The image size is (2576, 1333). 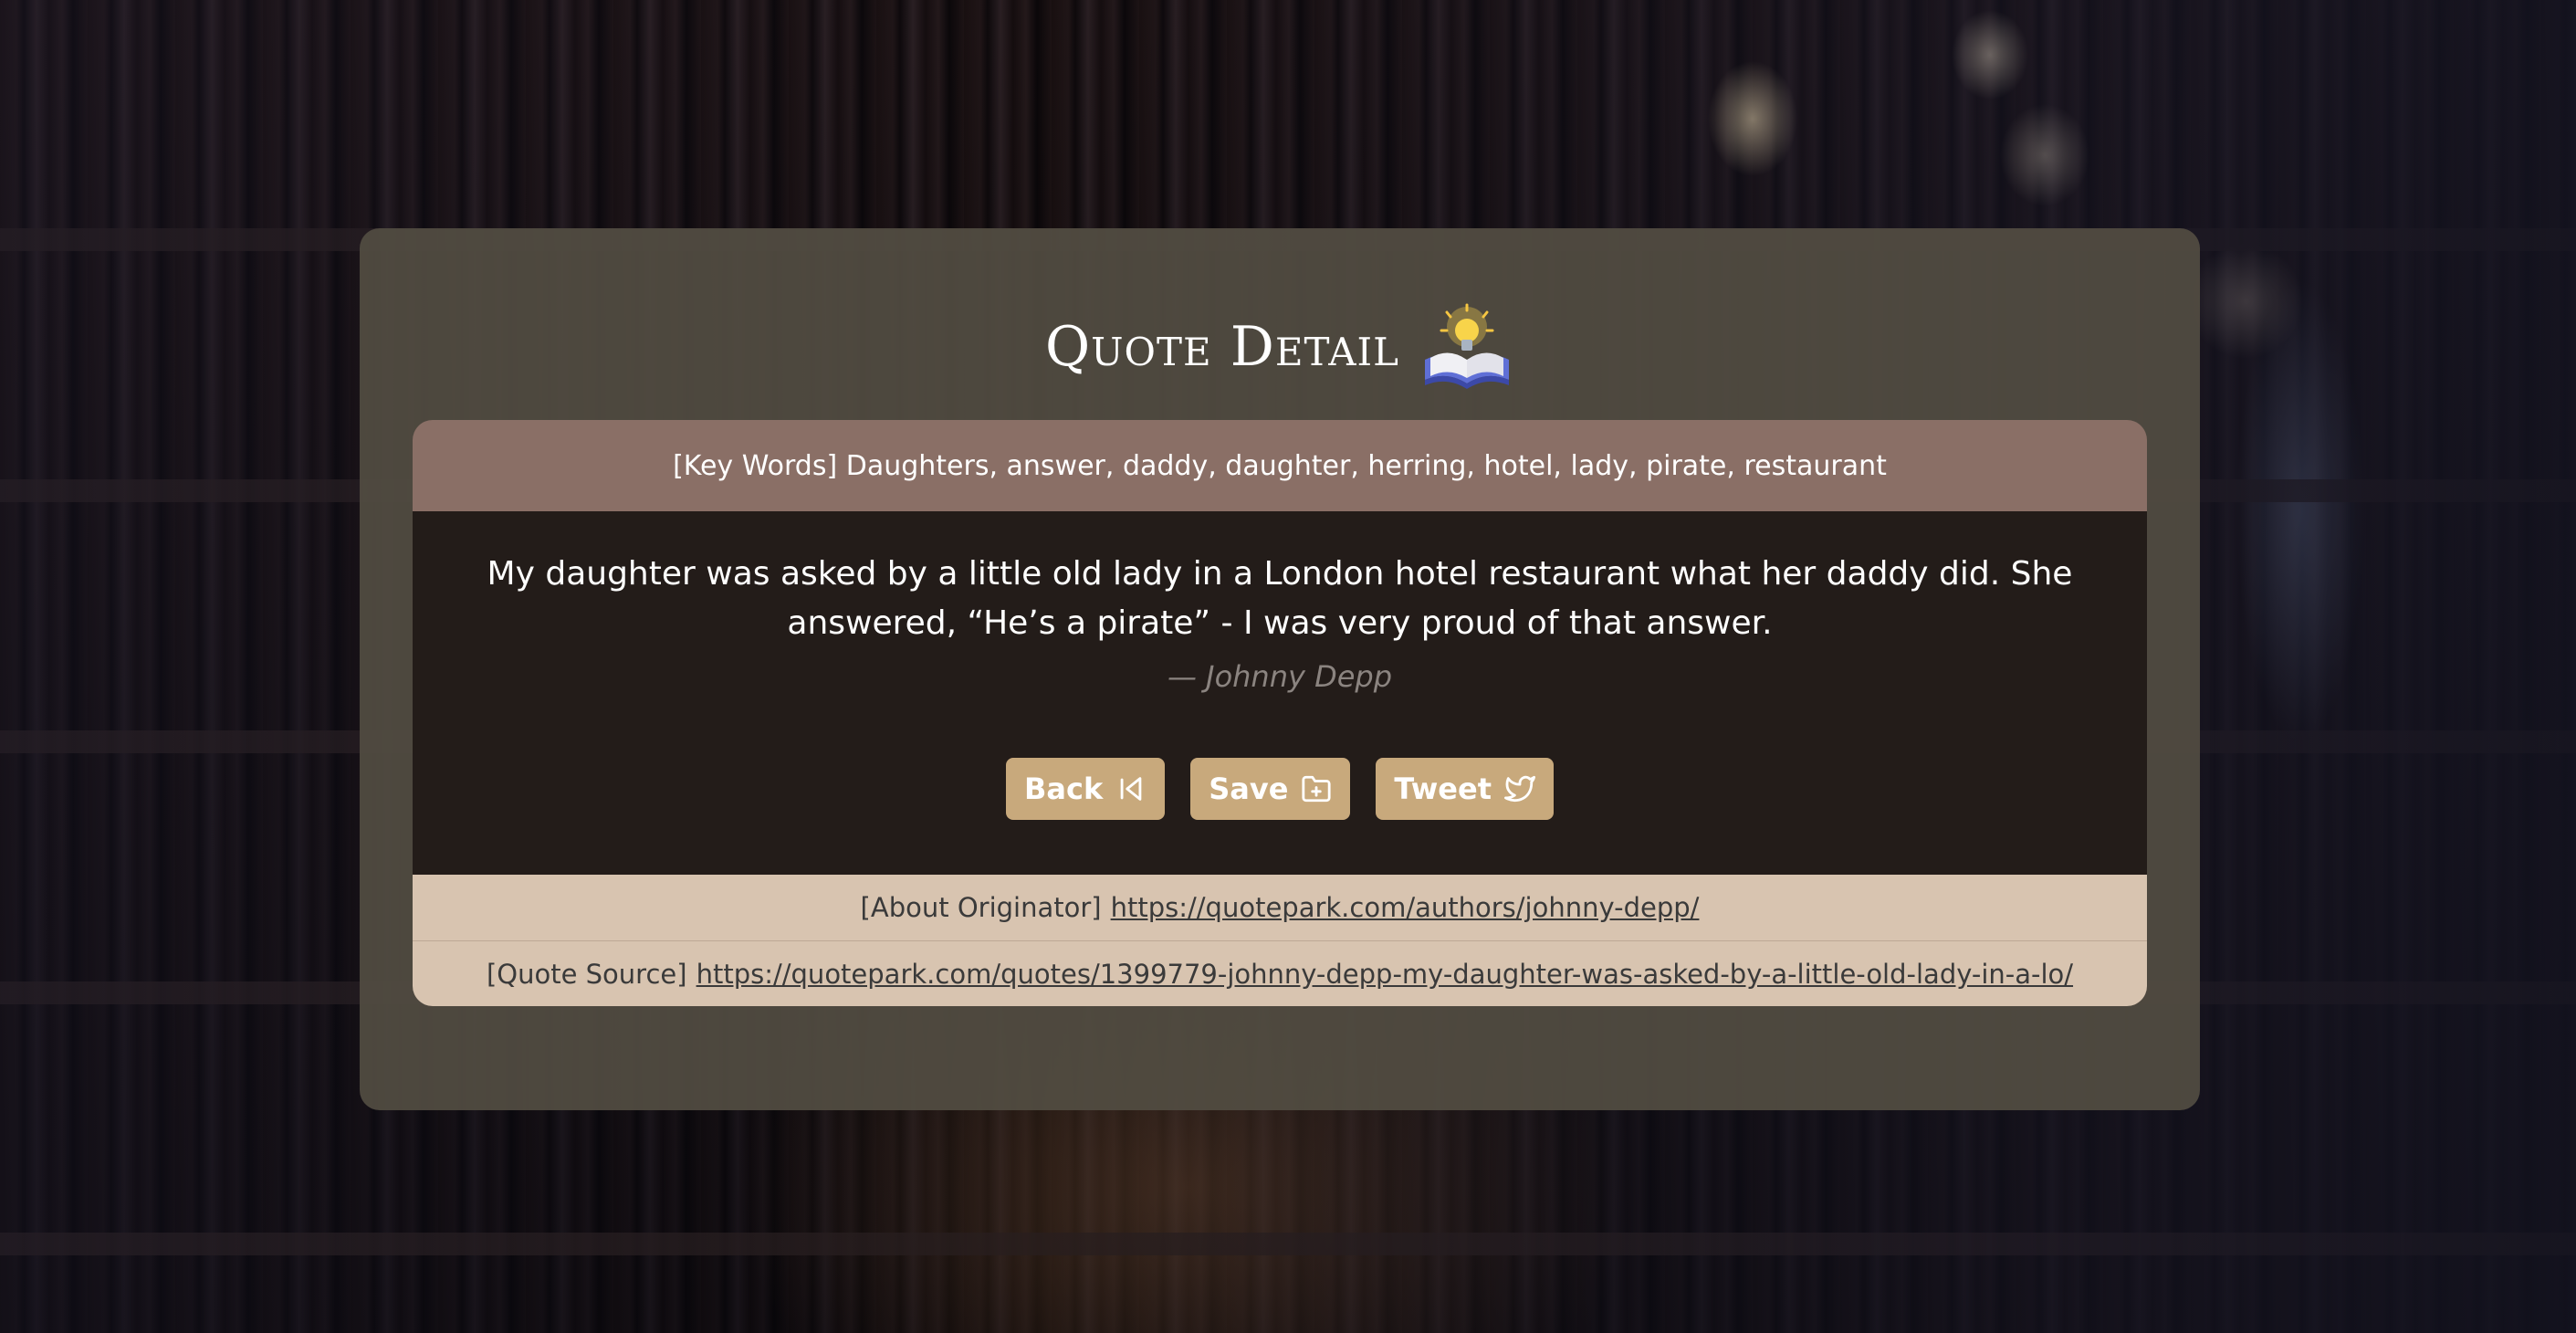 What do you see at coordinates (981, 907) in the screenshot?
I see `originator-label: [About Originator]` at bounding box center [981, 907].